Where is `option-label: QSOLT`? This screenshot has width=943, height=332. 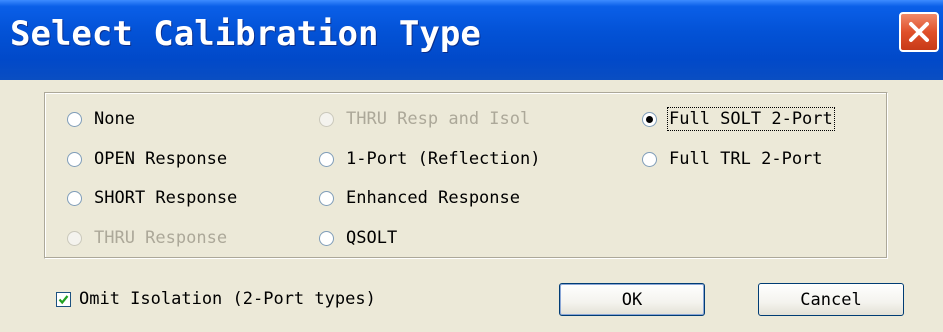 option-label: QSOLT is located at coordinates (372, 238).